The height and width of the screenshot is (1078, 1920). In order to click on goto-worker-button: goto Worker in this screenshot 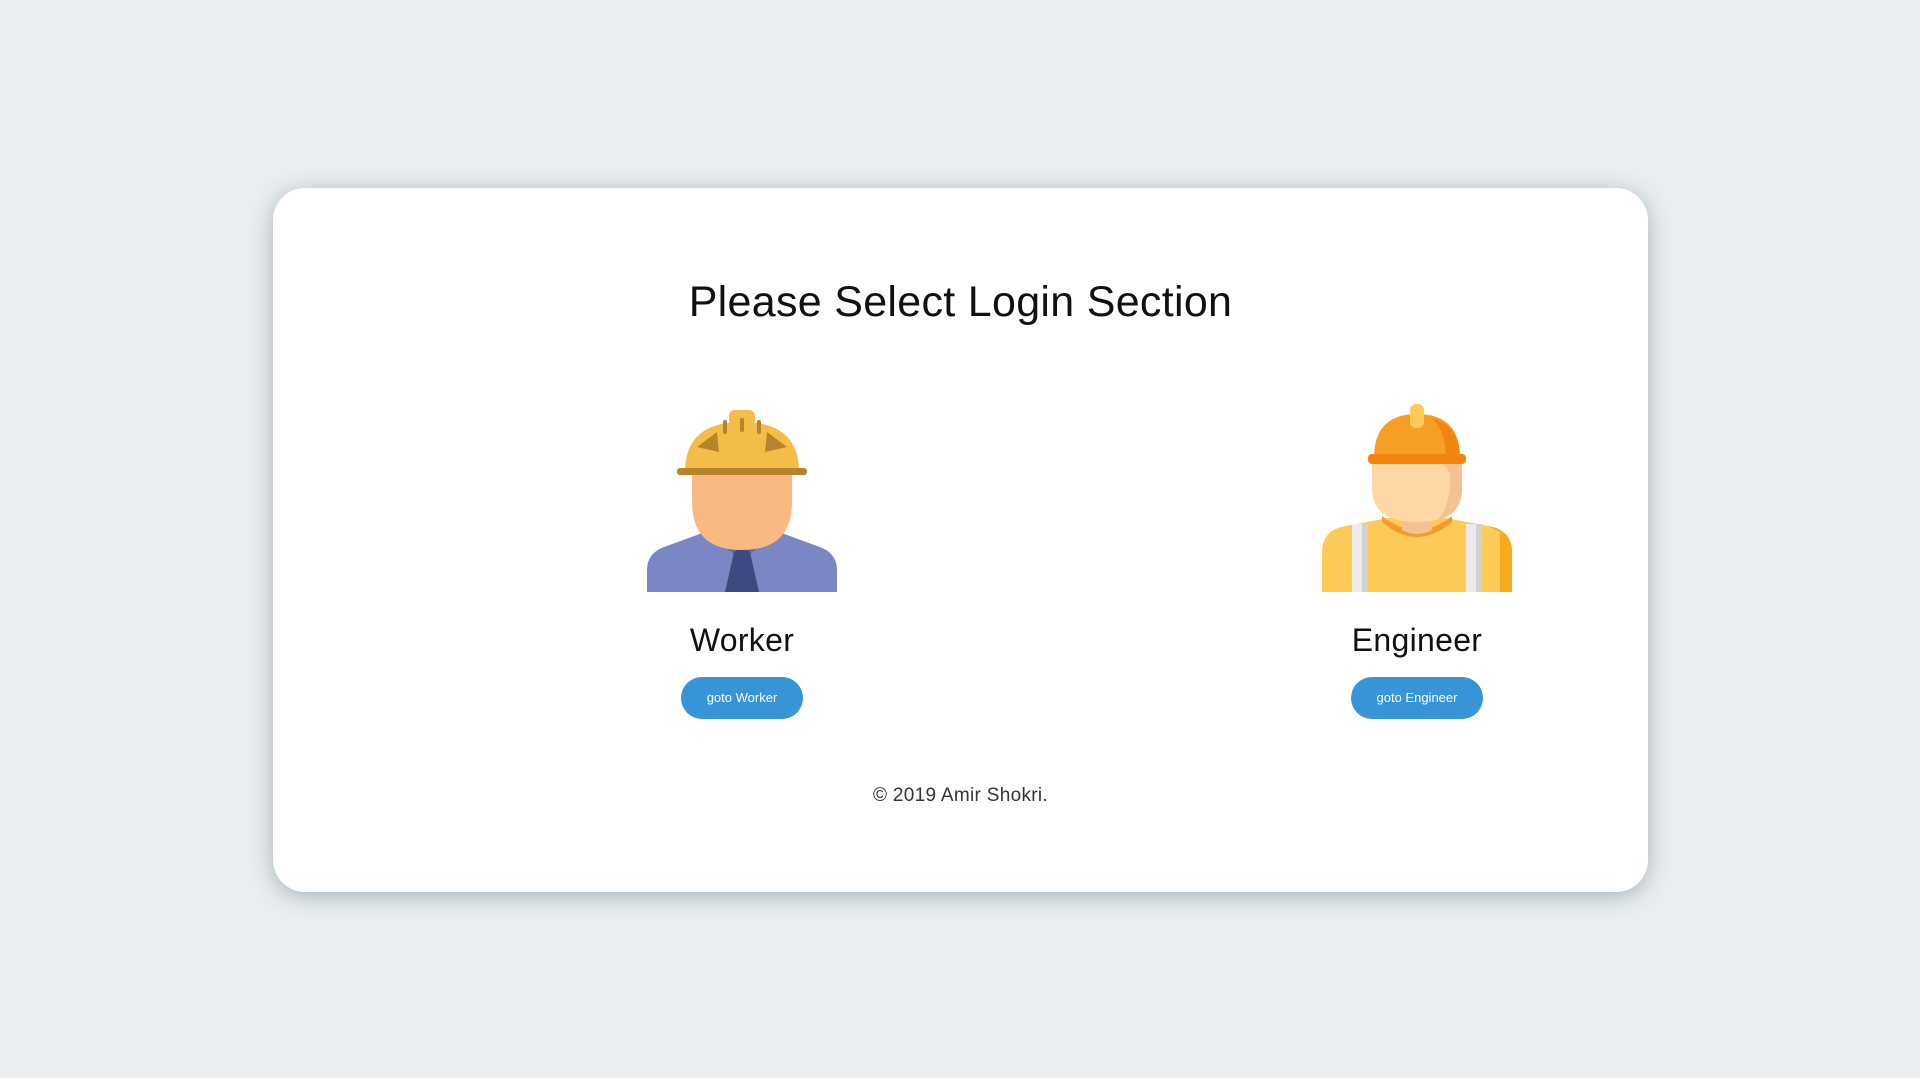, I will do `click(742, 698)`.